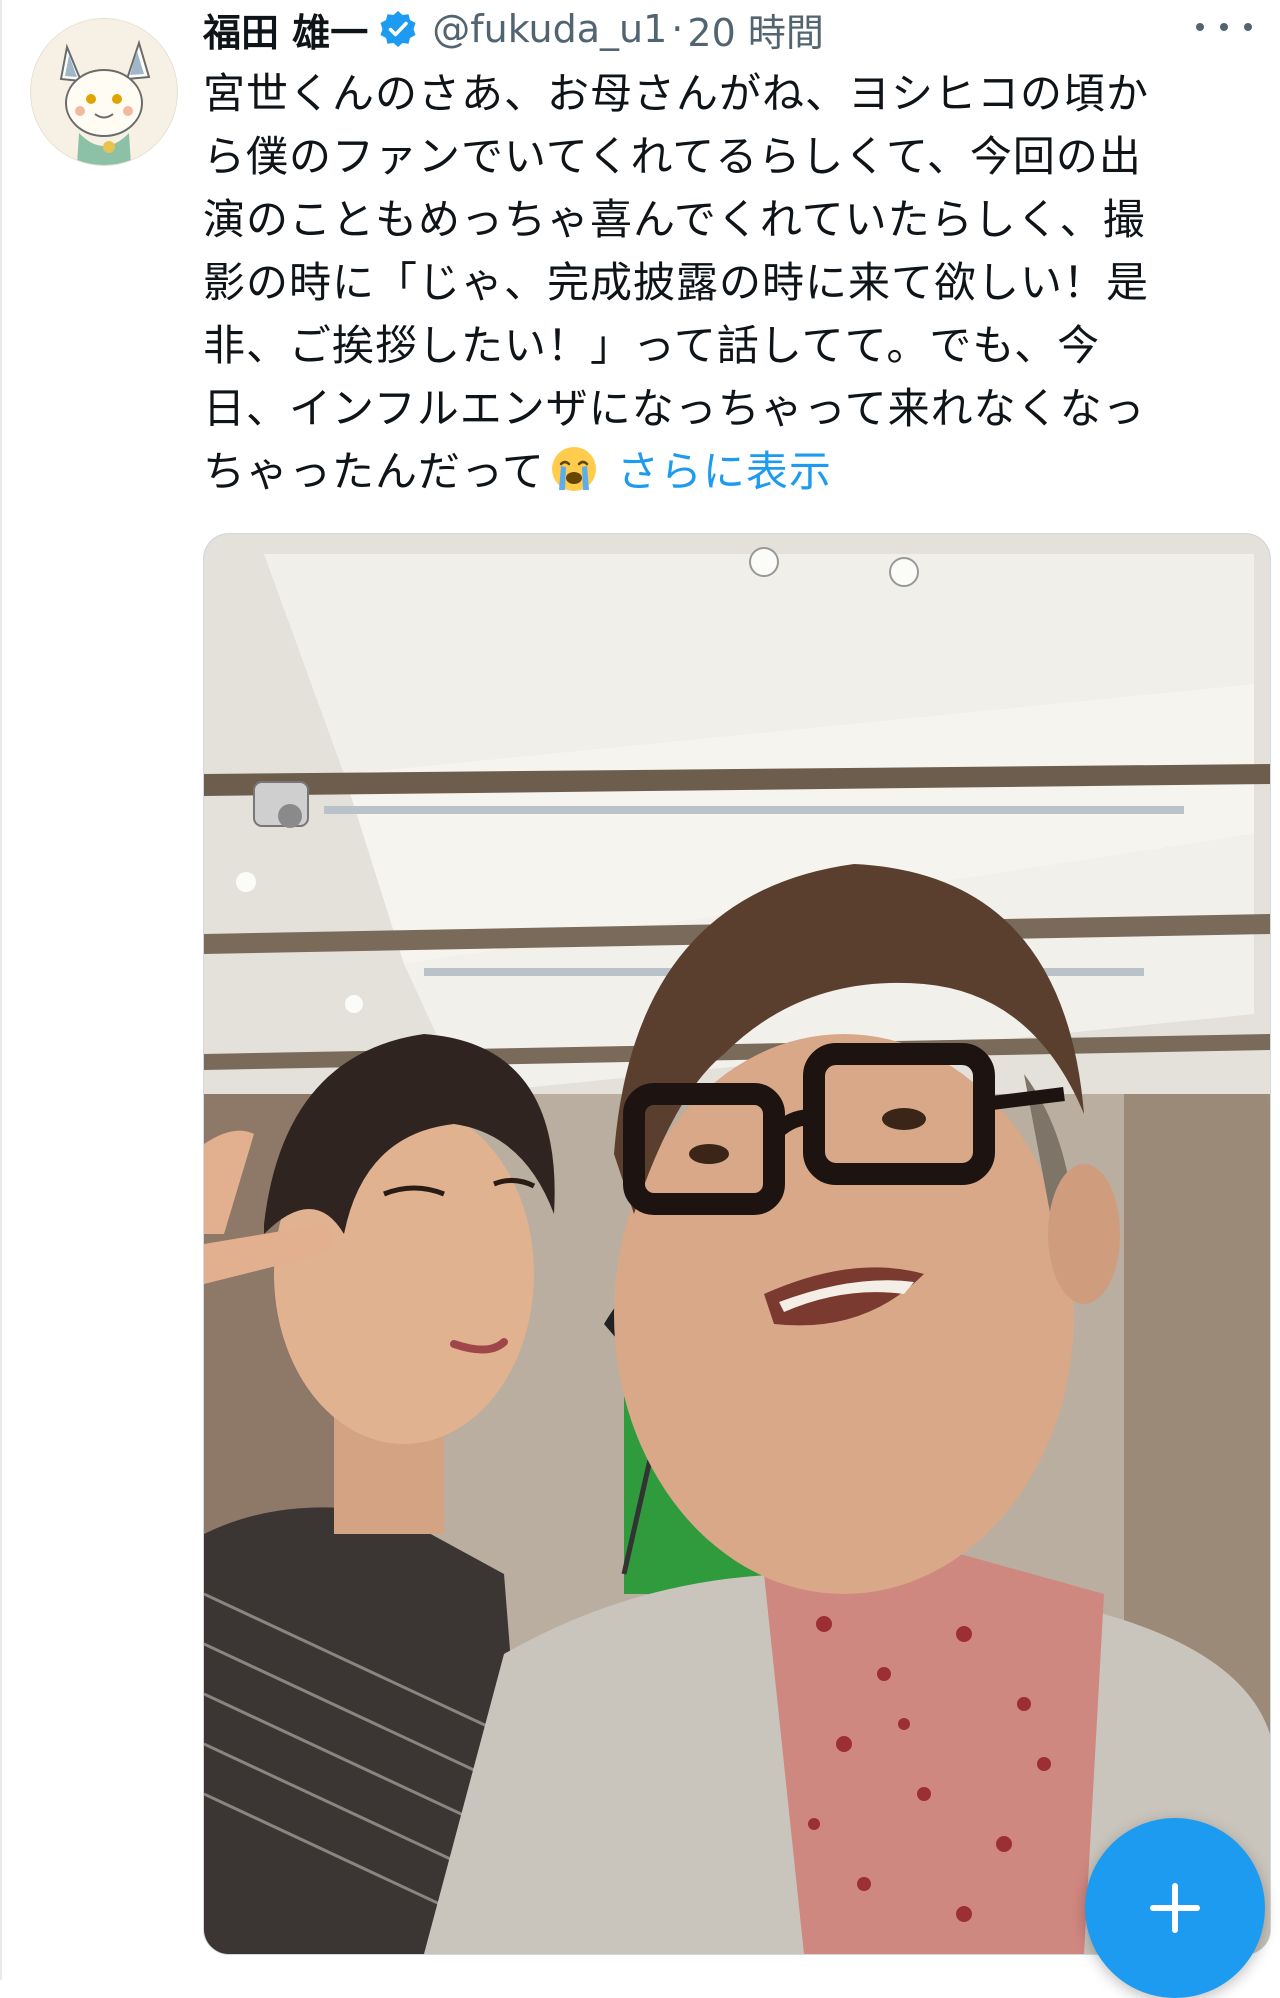 This screenshot has width=1280, height=1998. I want to click on plus-icon, so click(1175, 1908).